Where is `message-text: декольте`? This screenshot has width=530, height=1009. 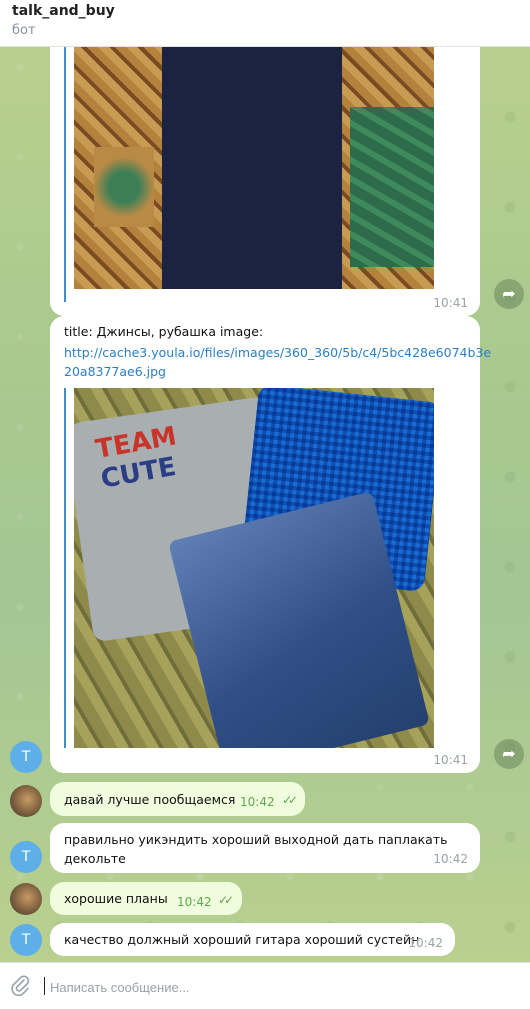 message-text: декольте is located at coordinates (95, 858).